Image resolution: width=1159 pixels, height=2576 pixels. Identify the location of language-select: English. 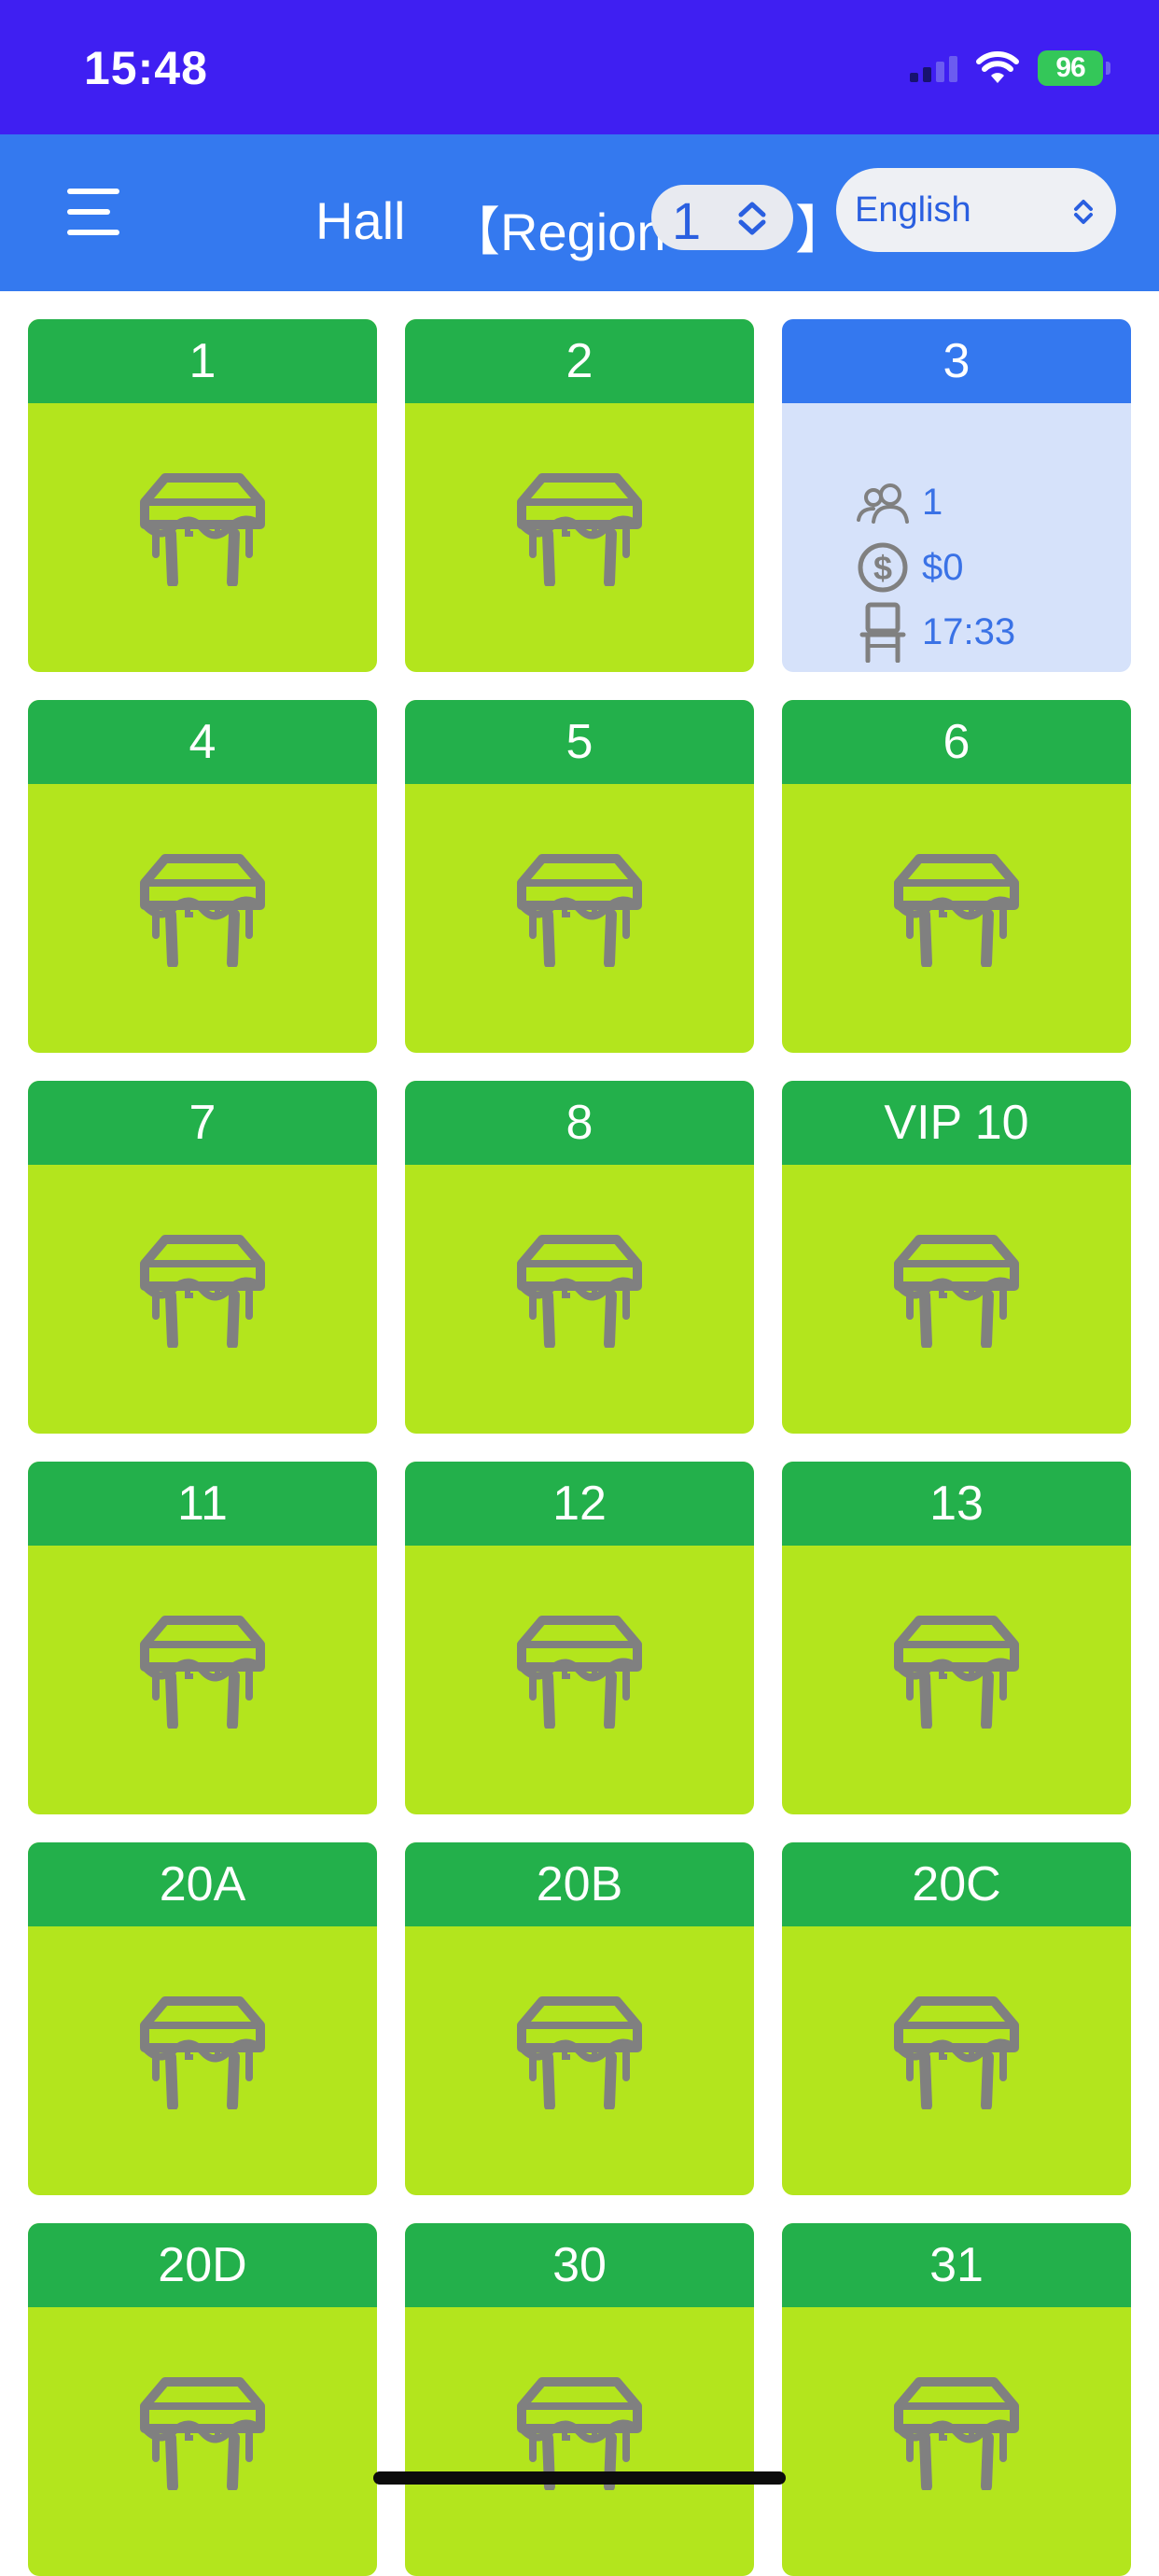
(976, 210).